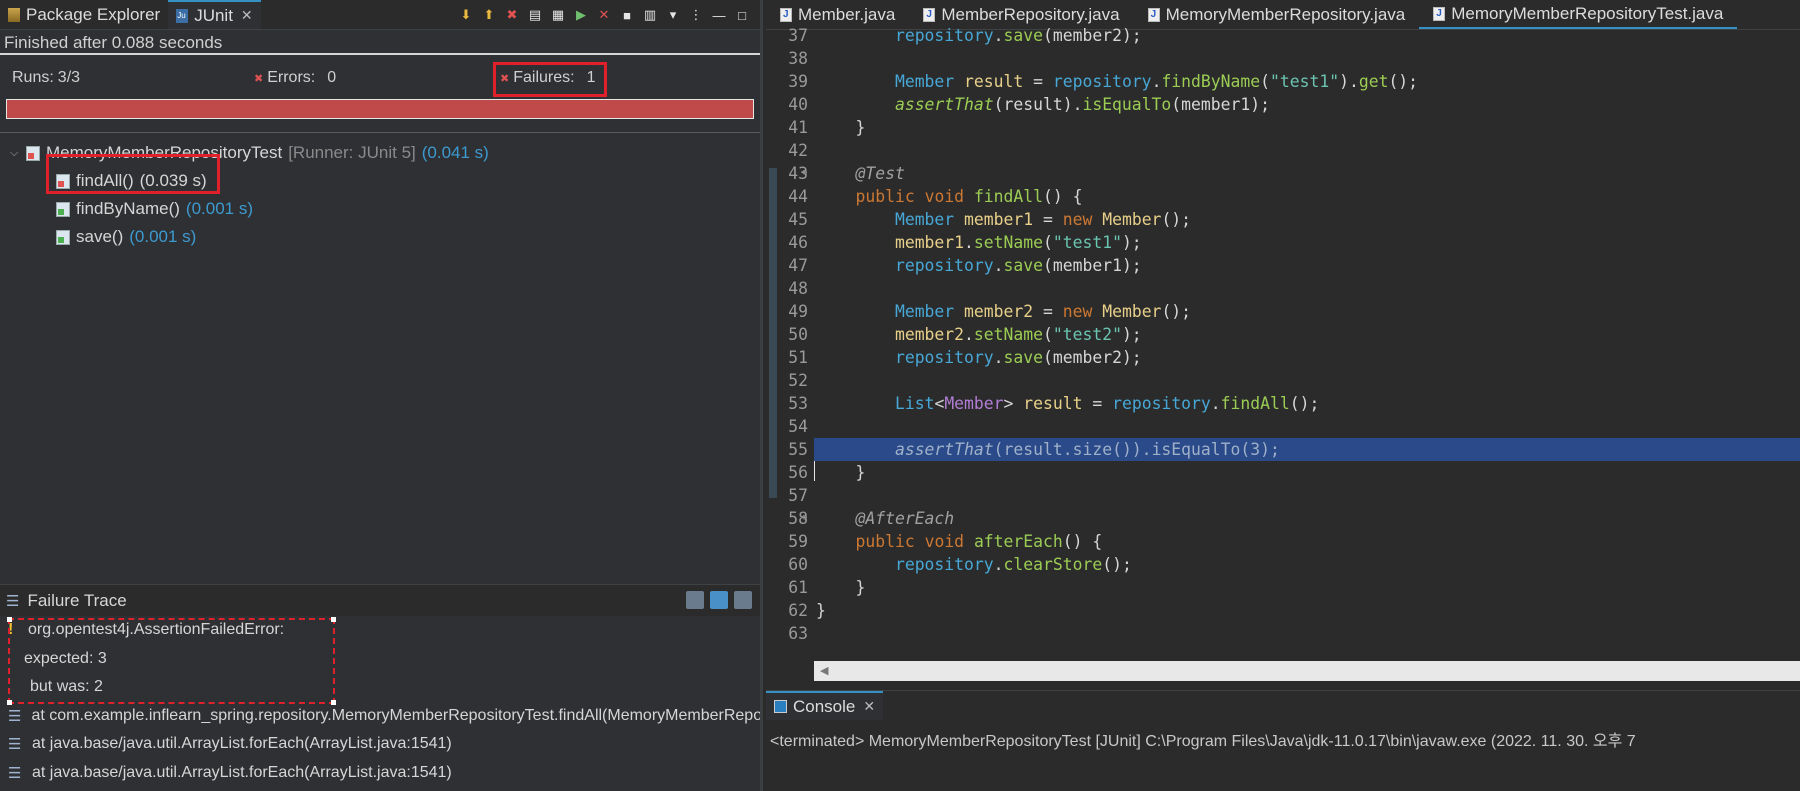  I want to click on code-token: clearStore, so click(1053, 564).